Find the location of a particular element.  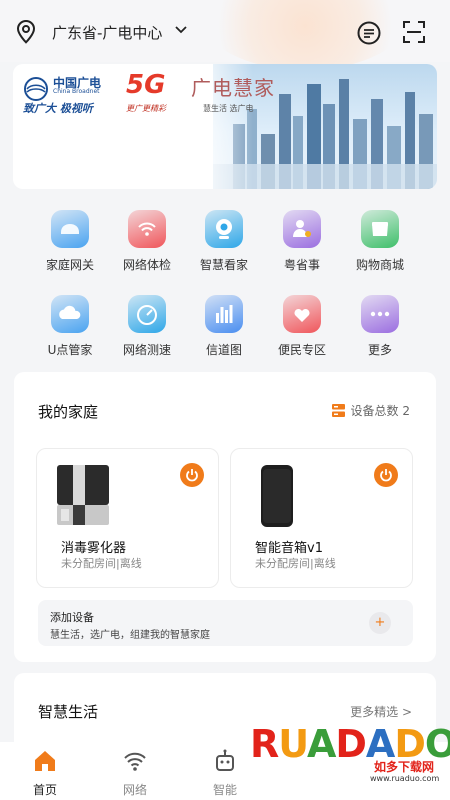

home-gateway-icon is located at coordinates (70, 229).